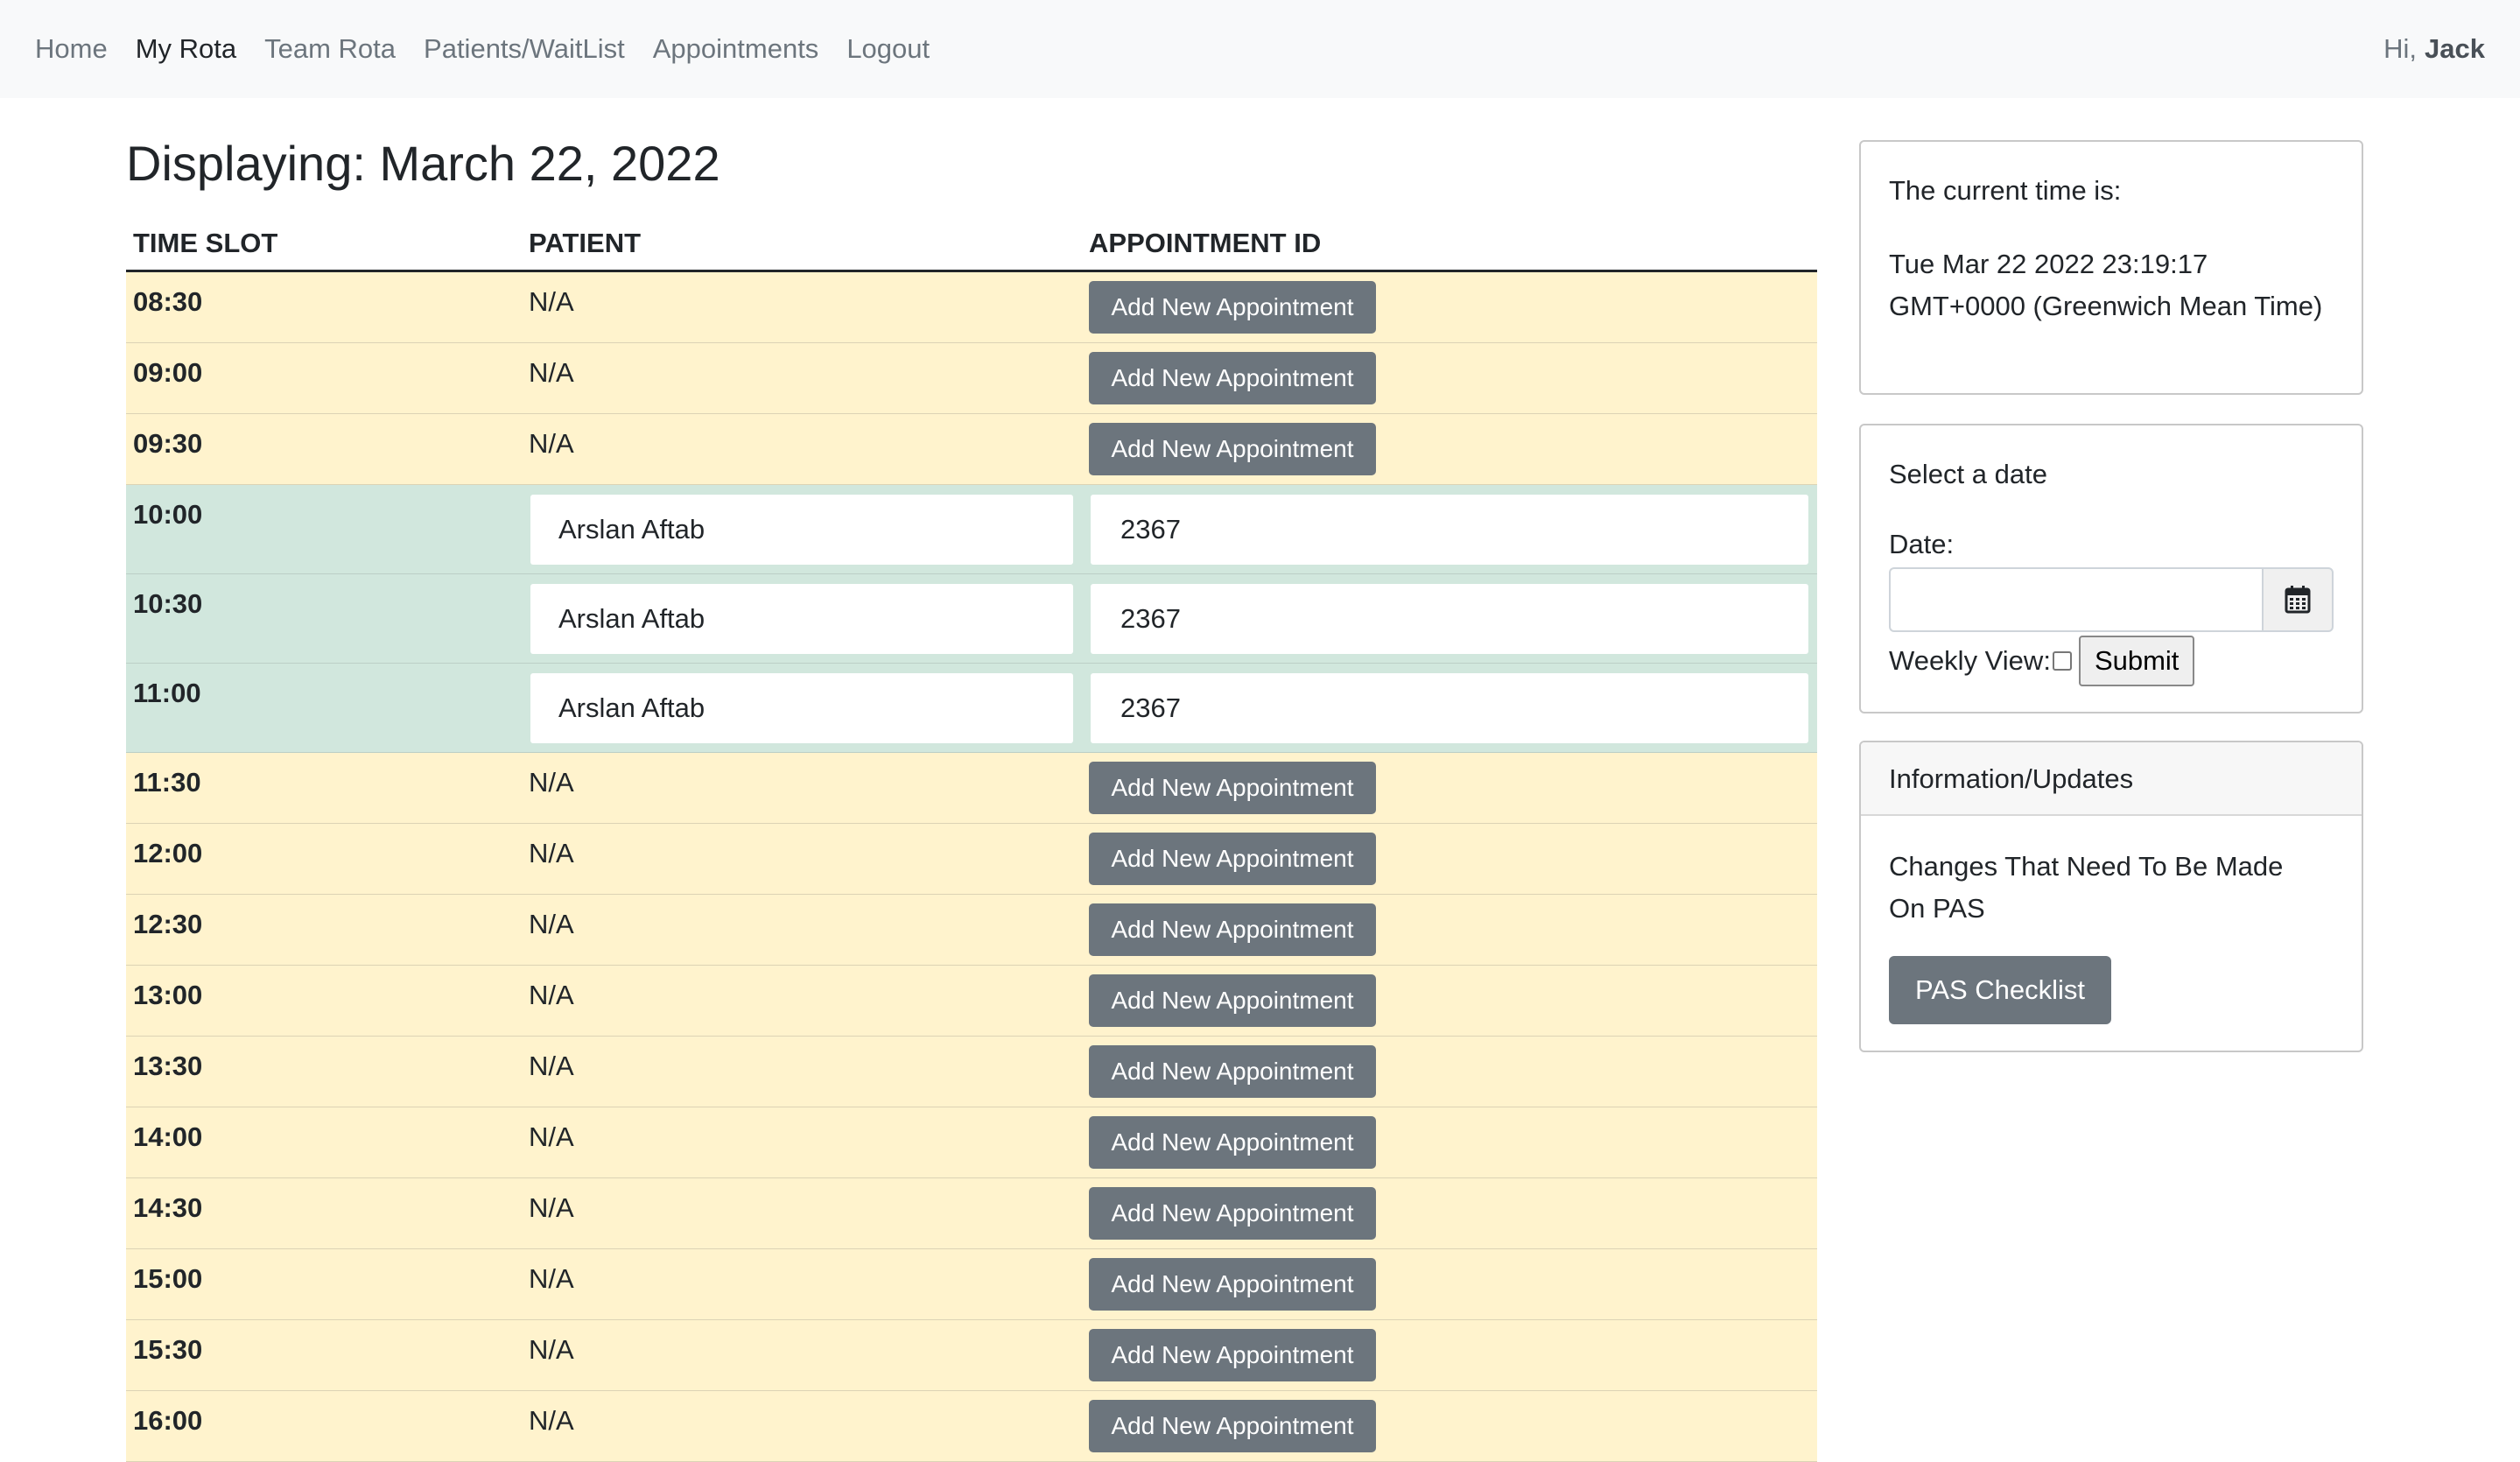  Describe the element at coordinates (971, 789) in the screenshot. I see `table-row: 11:30 N/A Add New Appointment` at that location.